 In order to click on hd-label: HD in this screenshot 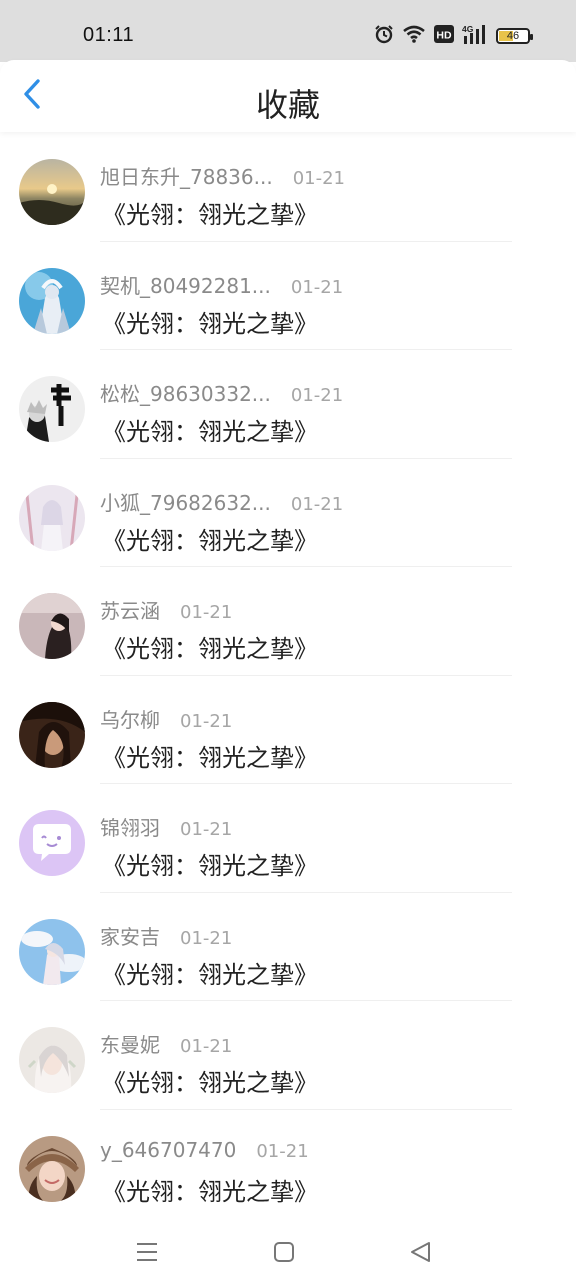, I will do `click(444, 36)`.